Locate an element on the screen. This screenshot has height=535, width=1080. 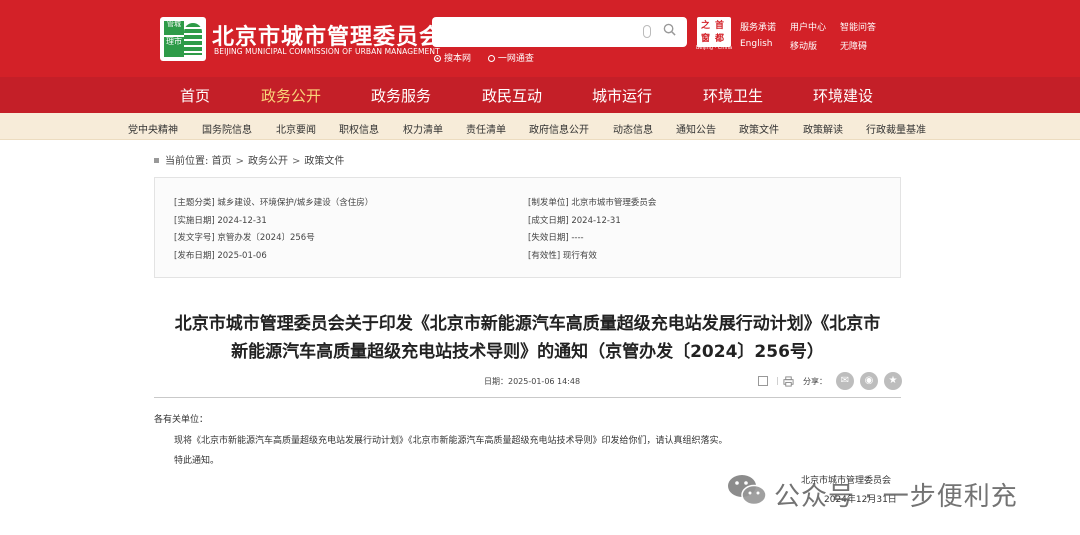
logo-stripes-icon is located at coordinates (193, 39).